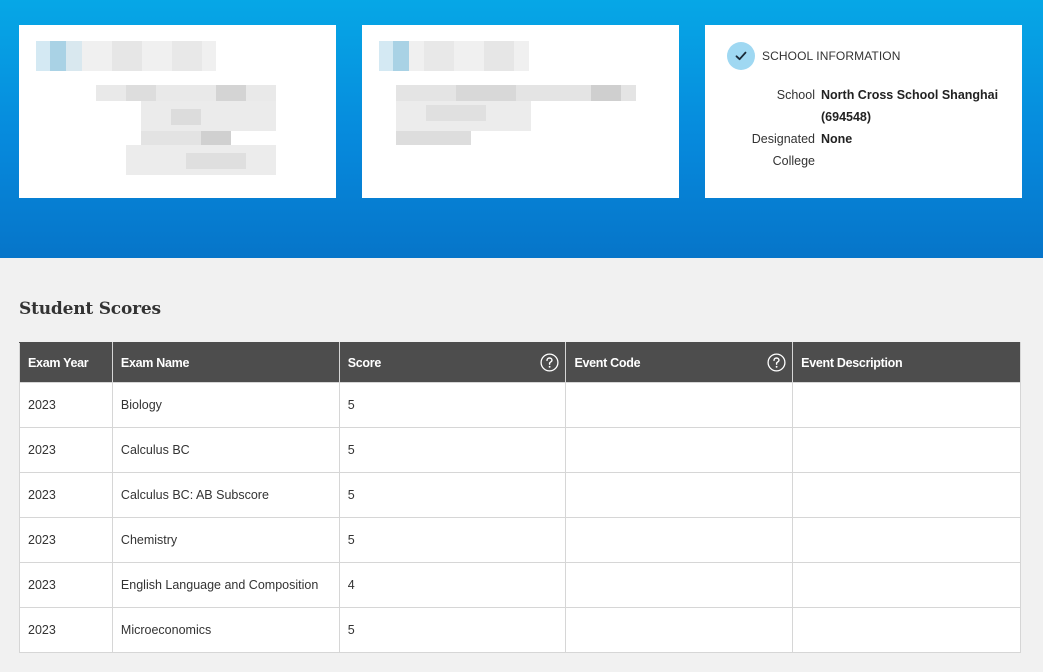 The width and height of the screenshot is (1043, 672). I want to click on score-cell: 4, so click(452, 585).